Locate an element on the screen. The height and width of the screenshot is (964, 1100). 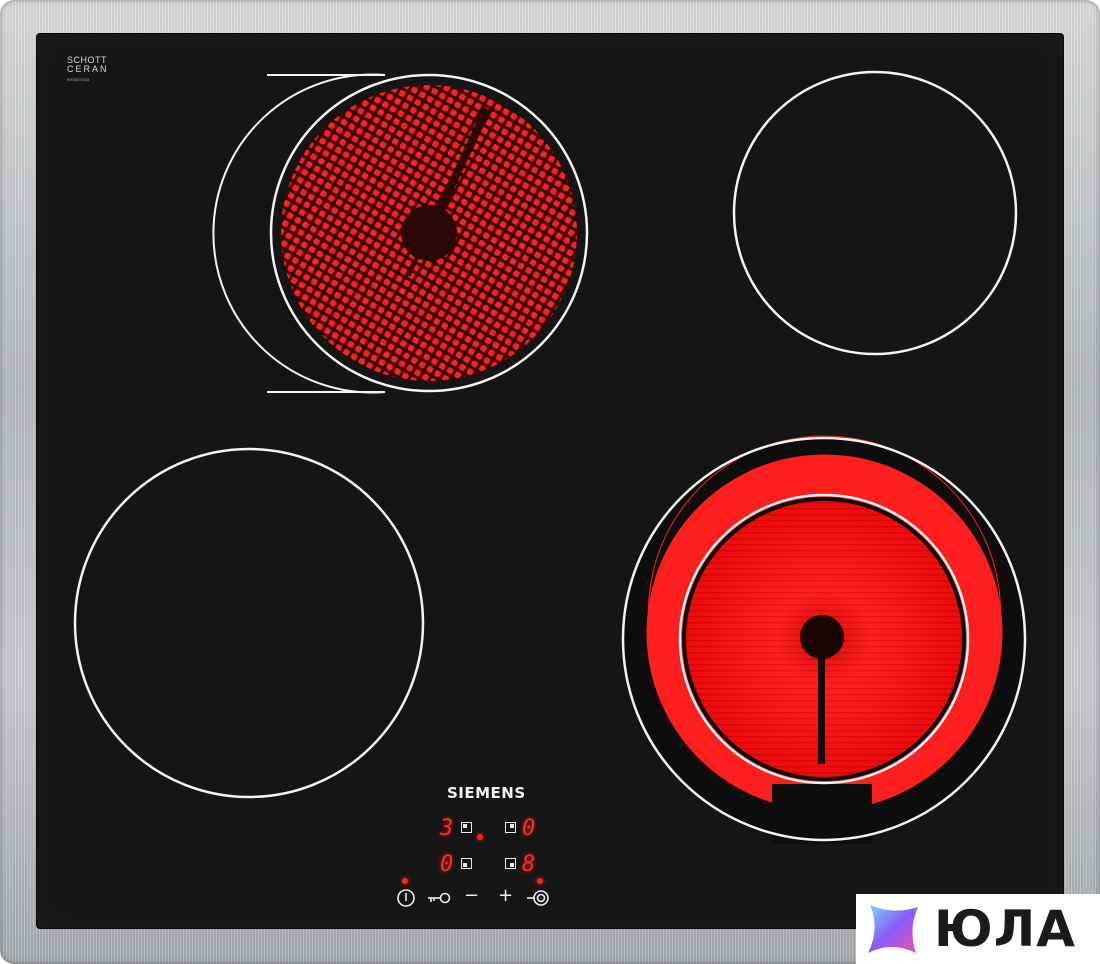
yula-logo-icon is located at coordinates (893, 929).